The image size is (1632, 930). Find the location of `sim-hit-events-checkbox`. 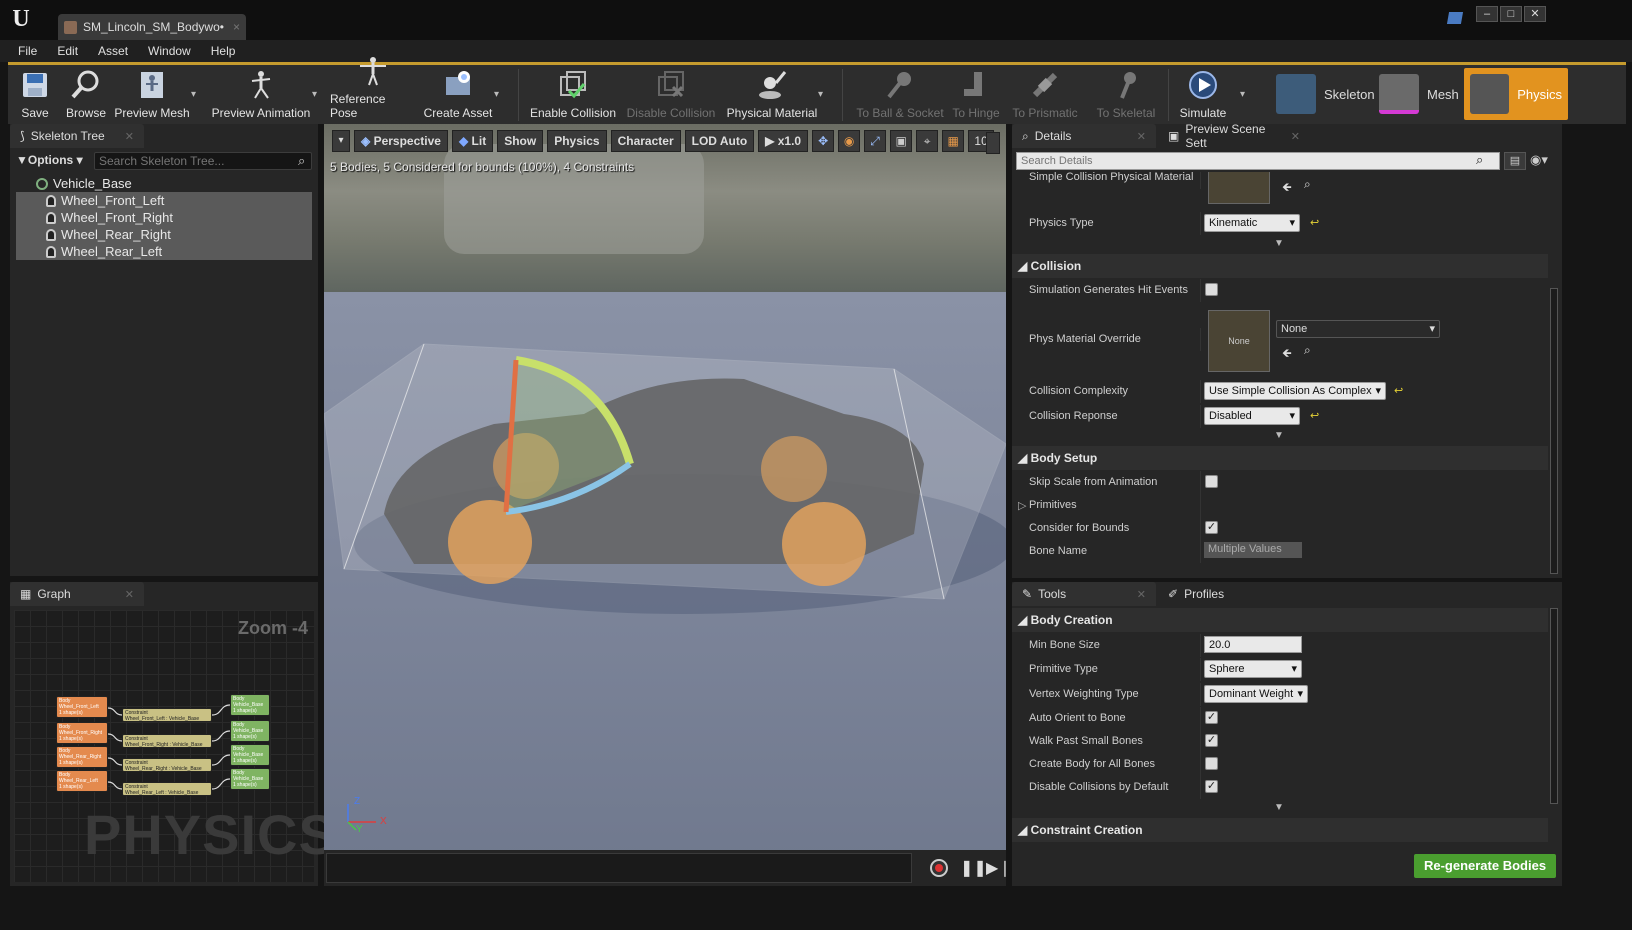

sim-hit-events-checkbox is located at coordinates (1211, 289).